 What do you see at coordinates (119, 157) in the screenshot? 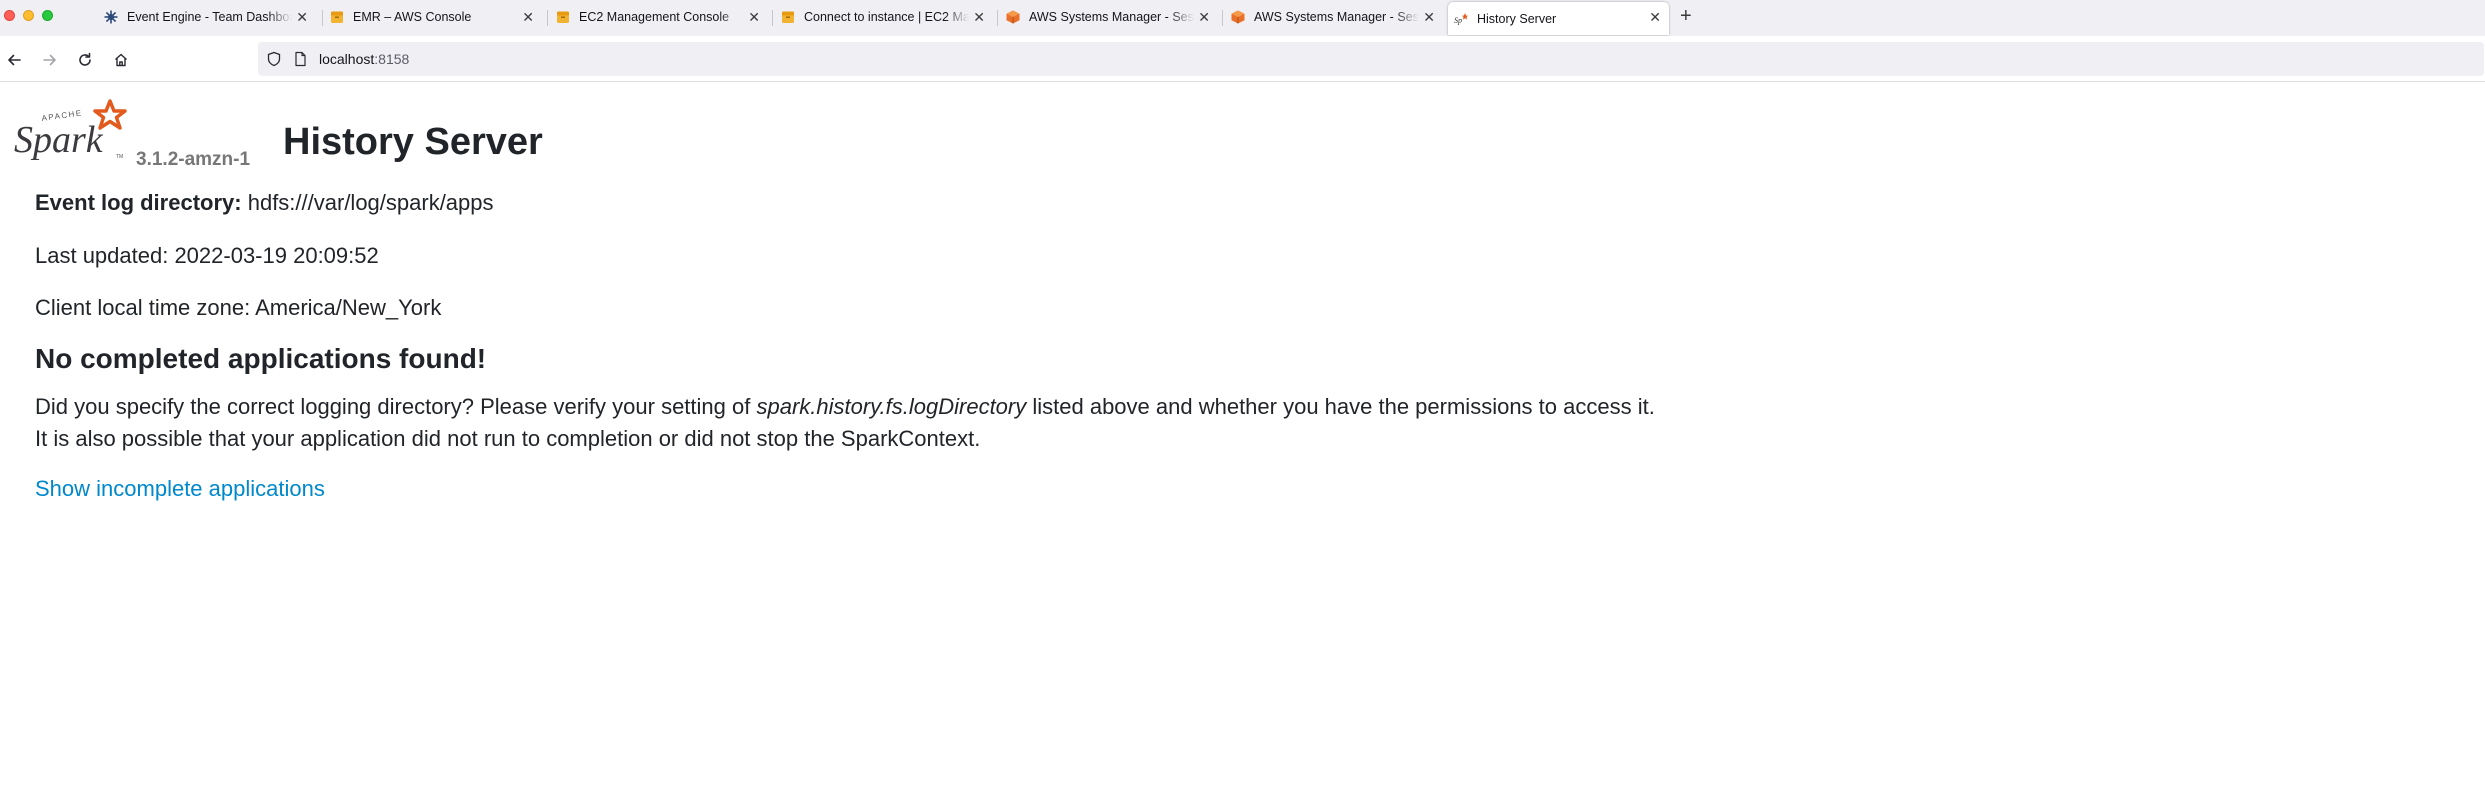
I see `svg-text: TM` at bounding box center [119, 157].